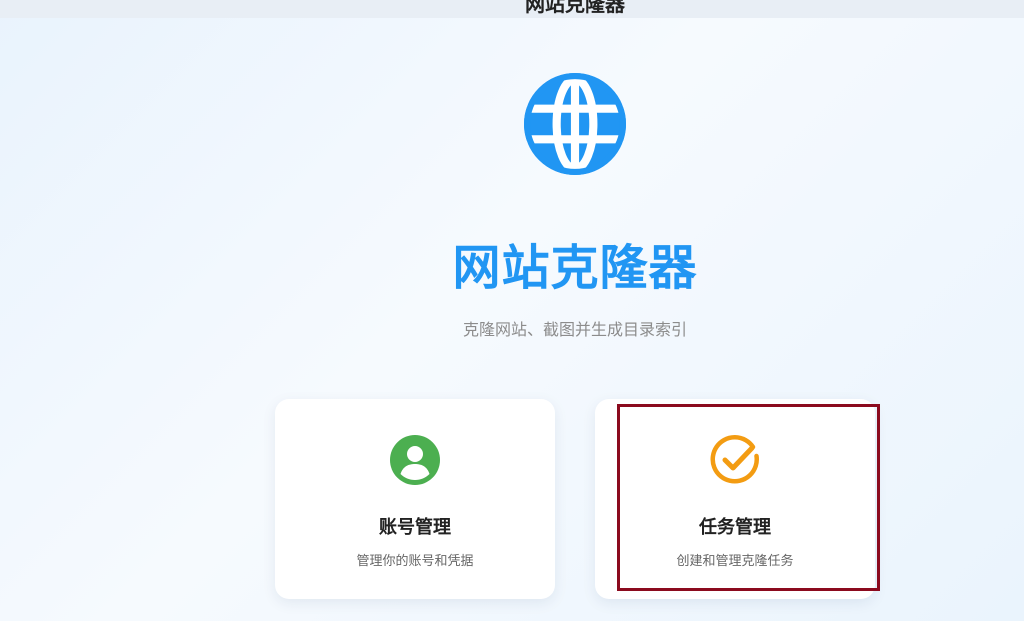  What do you see at coordinates (575, 124) in the screenshot?
I see `globe-icon` at bounding box center [575, 124].